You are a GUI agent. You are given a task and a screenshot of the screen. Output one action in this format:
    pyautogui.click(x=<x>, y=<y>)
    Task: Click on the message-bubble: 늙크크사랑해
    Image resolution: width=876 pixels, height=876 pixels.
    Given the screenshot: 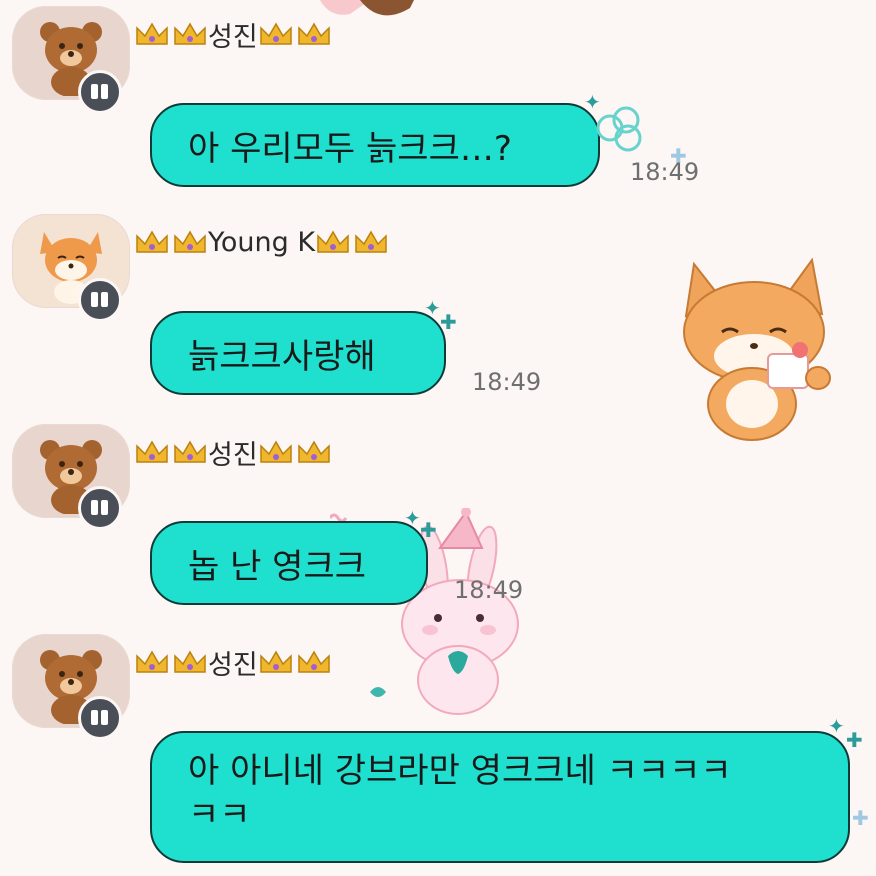 What is the action you would take?
    pyautogui.click(x=298, y=353)
    